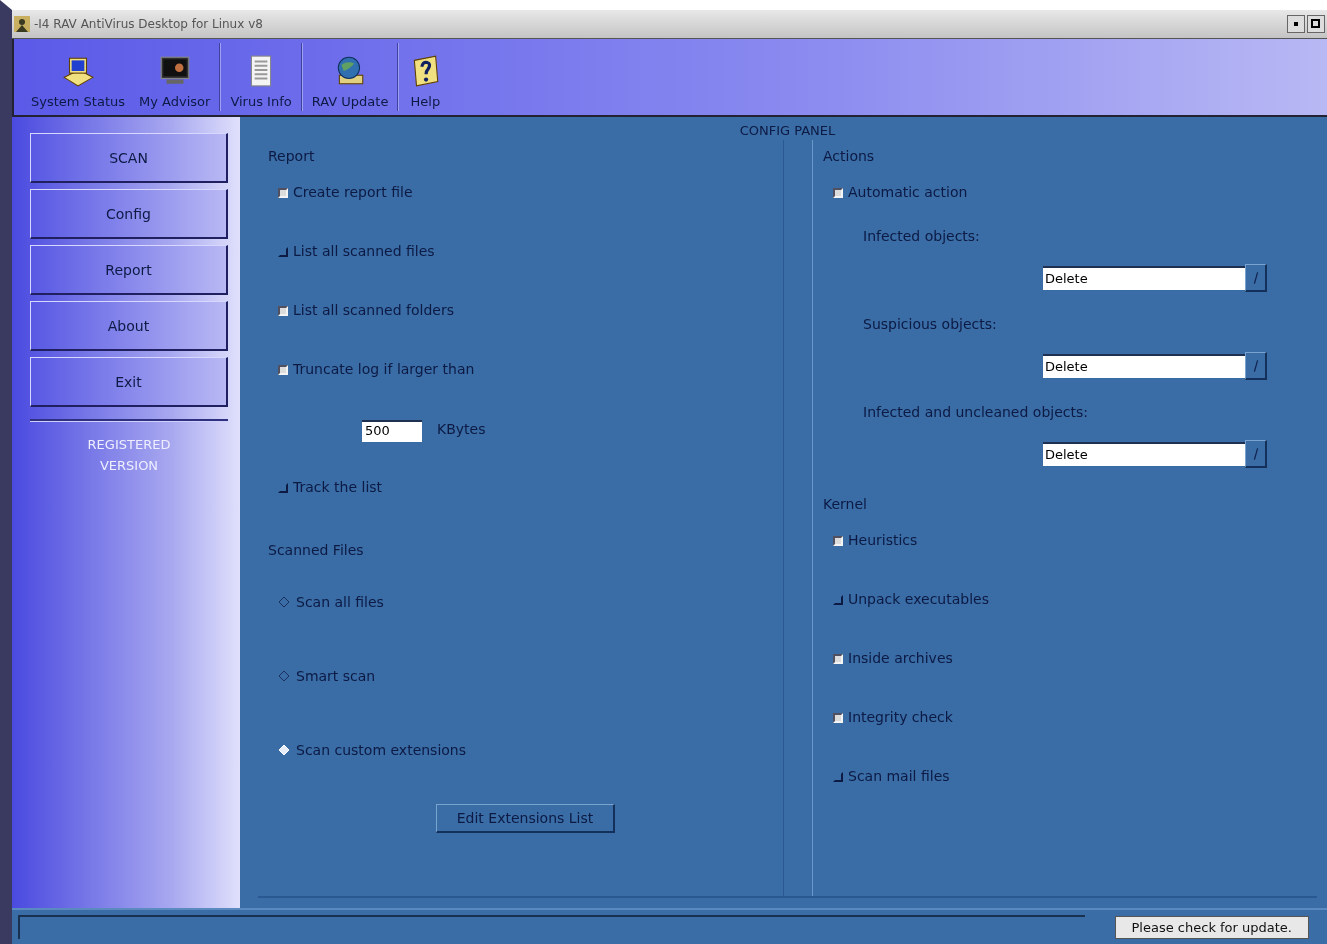  I want to click on nav-button: Config, so click(129, 214).